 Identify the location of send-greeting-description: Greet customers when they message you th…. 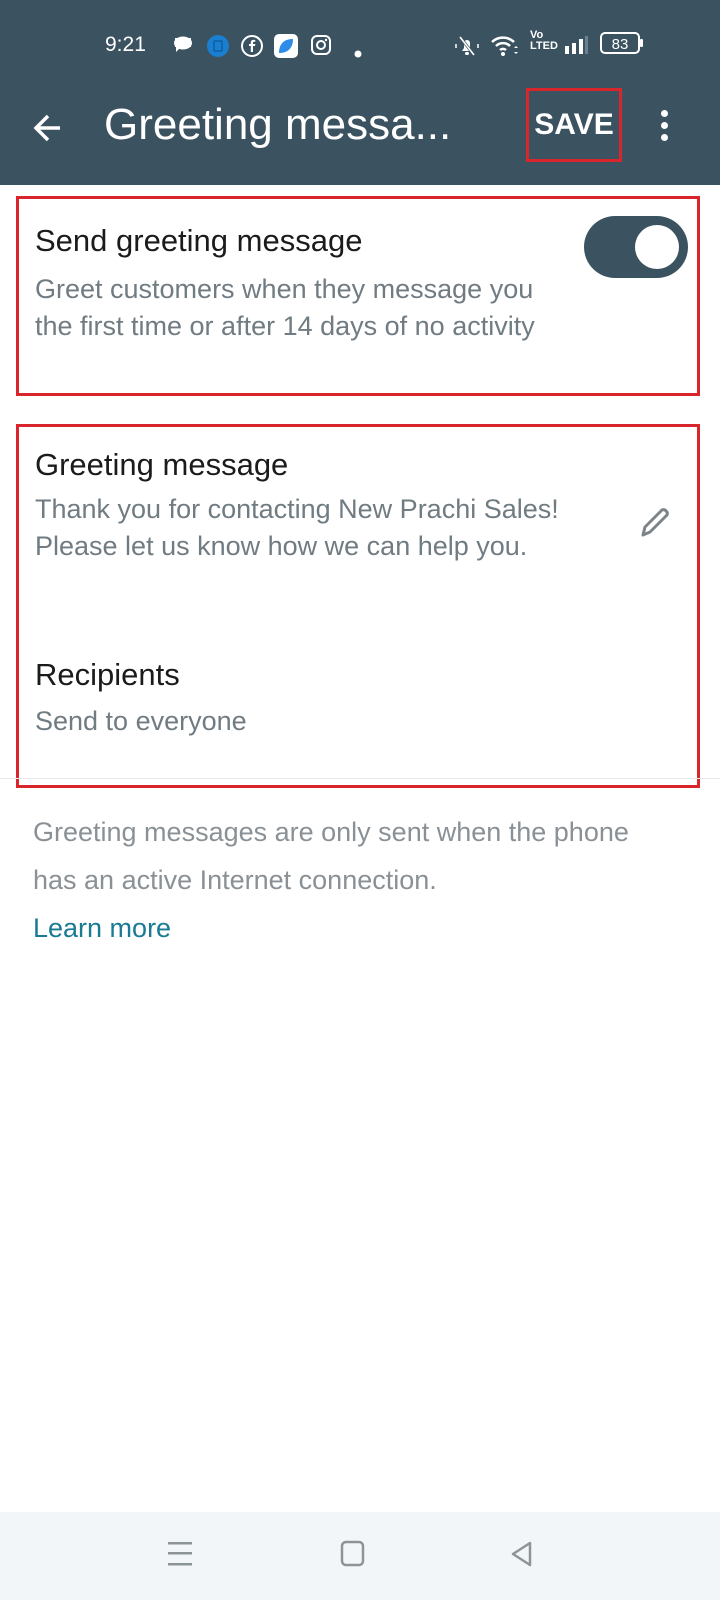
(285, 307).